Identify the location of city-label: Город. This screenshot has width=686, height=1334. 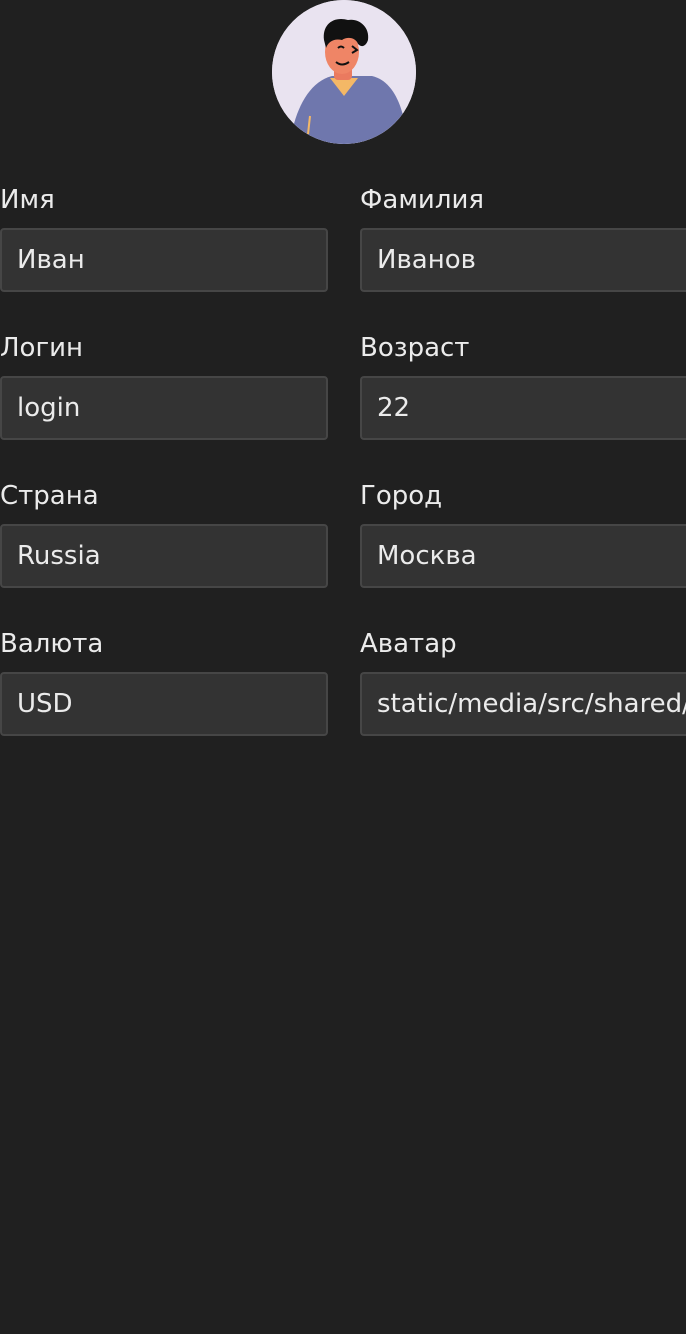
(401, 496).